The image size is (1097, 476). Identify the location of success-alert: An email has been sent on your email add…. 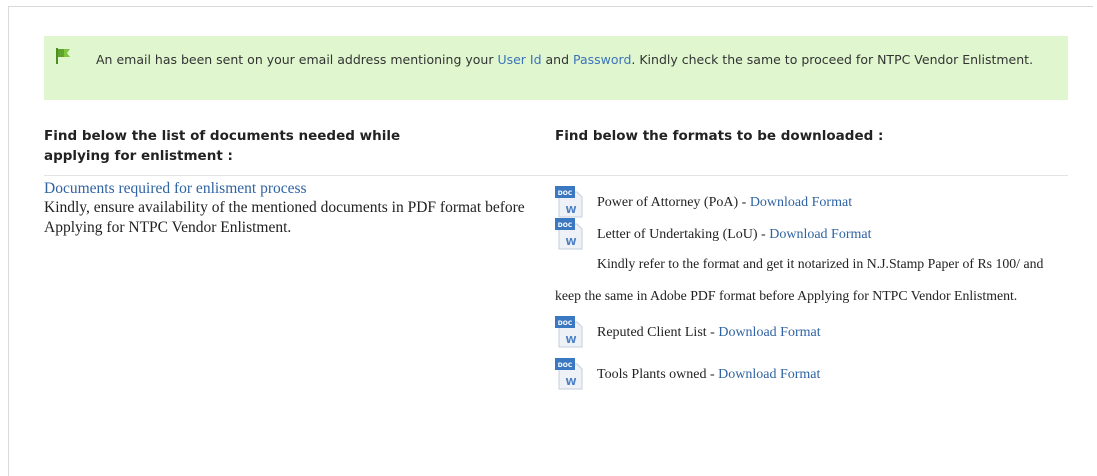
(556, 68).